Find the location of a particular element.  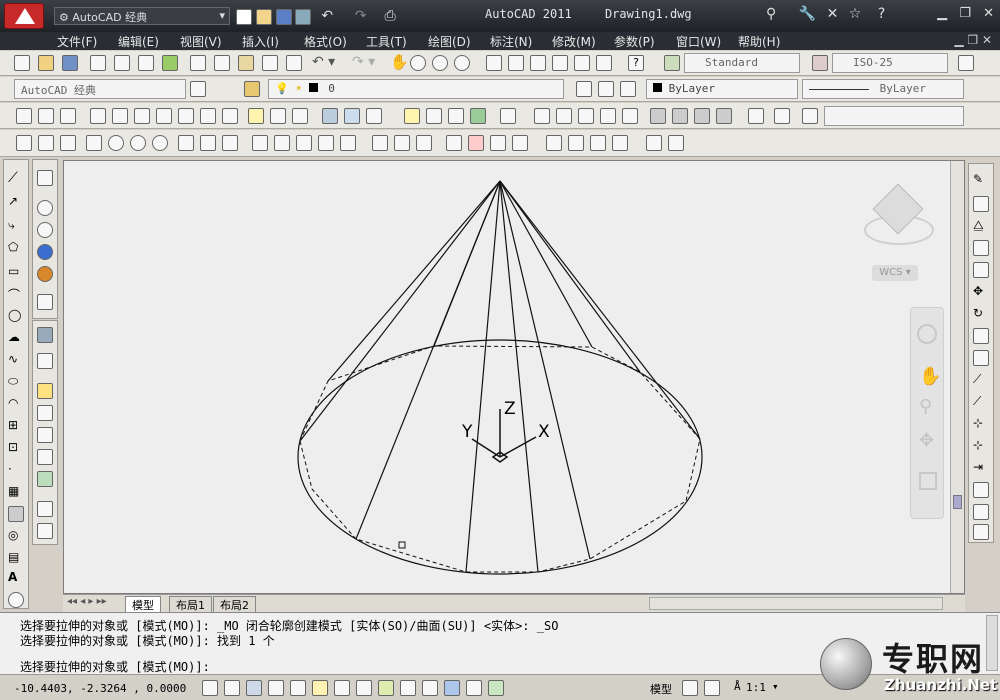

menu-parametric: 参数(P) is located at coordinates (634, 41).